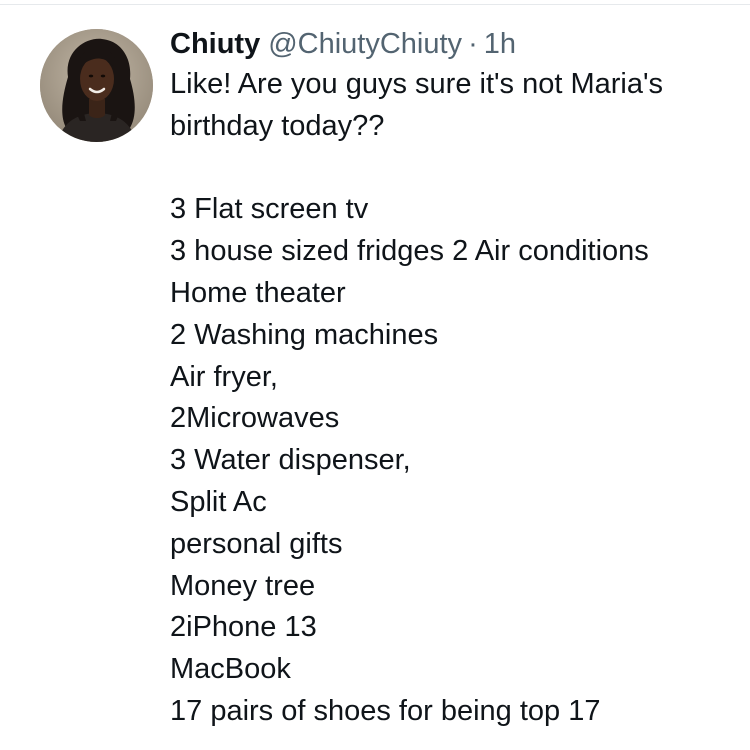 This screenshot has width=750, height=750. Describe the element at coordinates (215, 44) in the screenshot. I see `author-display-name: Chiuty` at that location.